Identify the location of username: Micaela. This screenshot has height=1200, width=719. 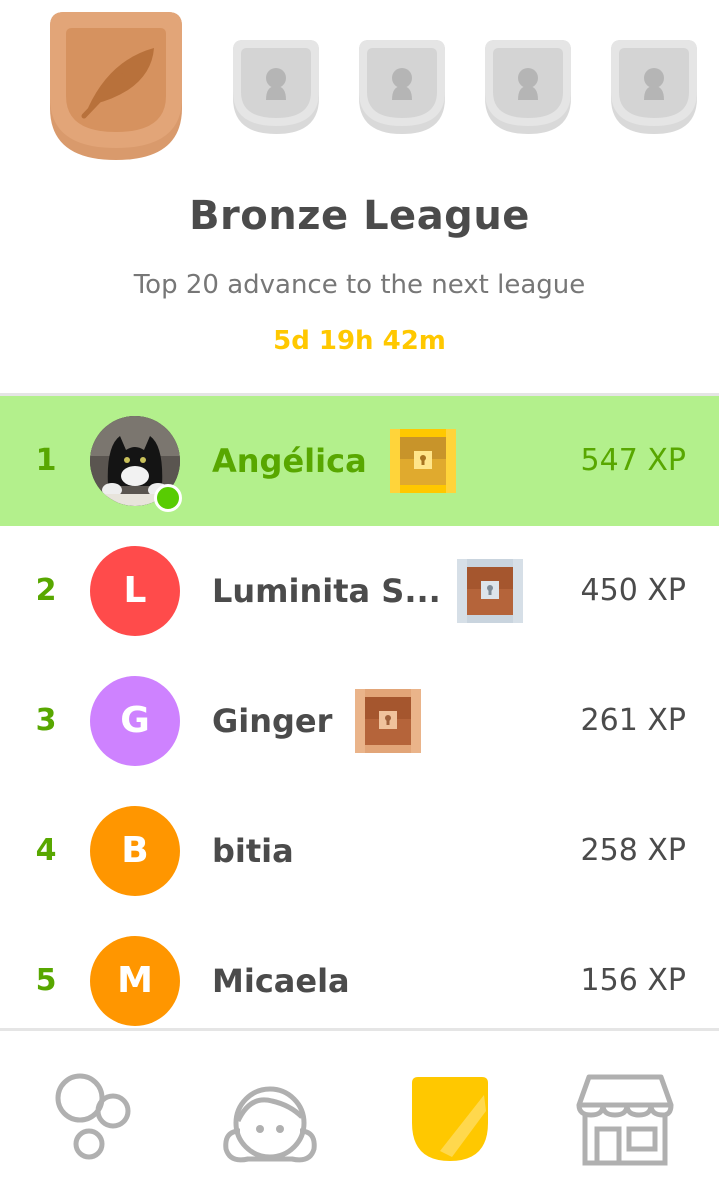
(281, 972).